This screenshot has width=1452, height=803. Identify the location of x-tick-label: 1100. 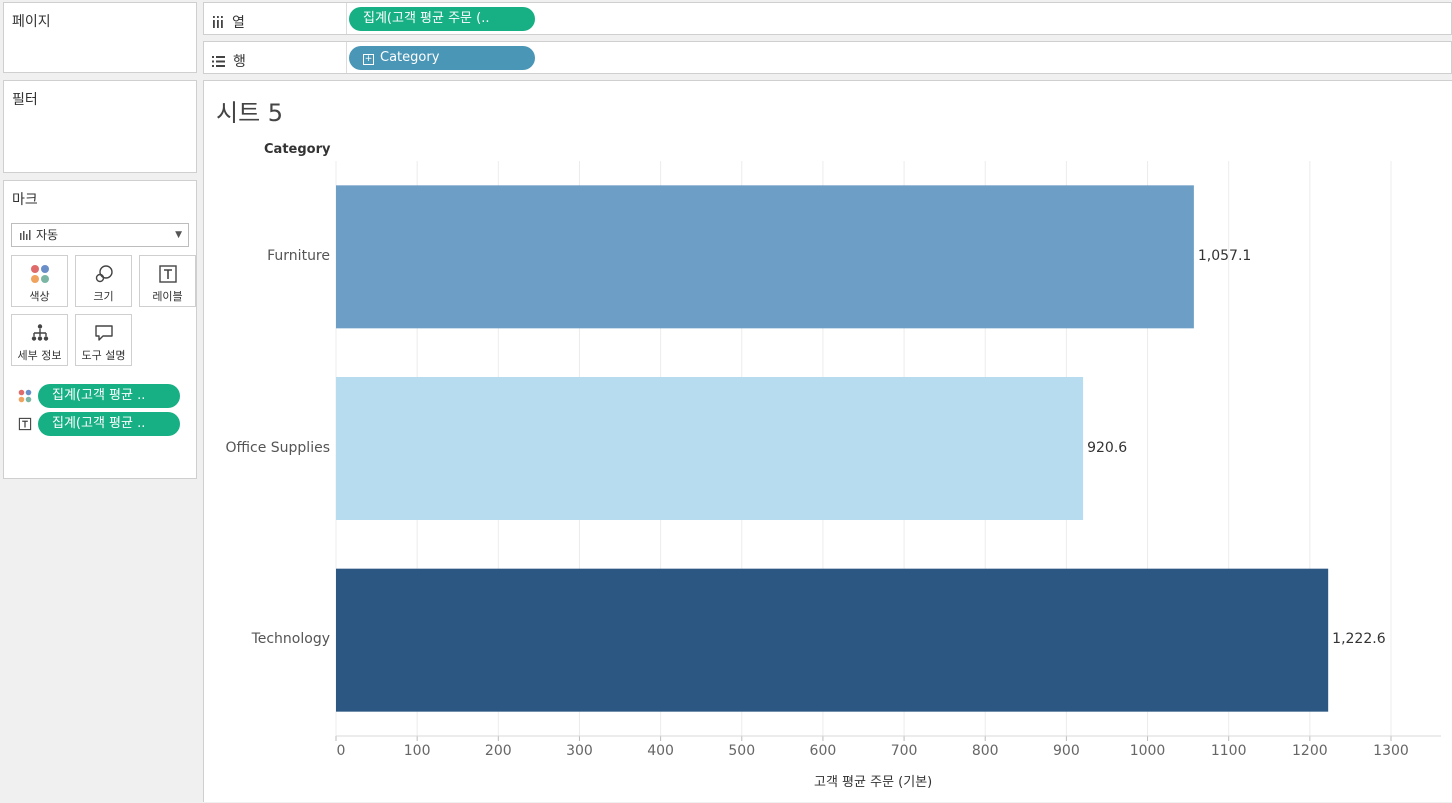
(1228, 751).